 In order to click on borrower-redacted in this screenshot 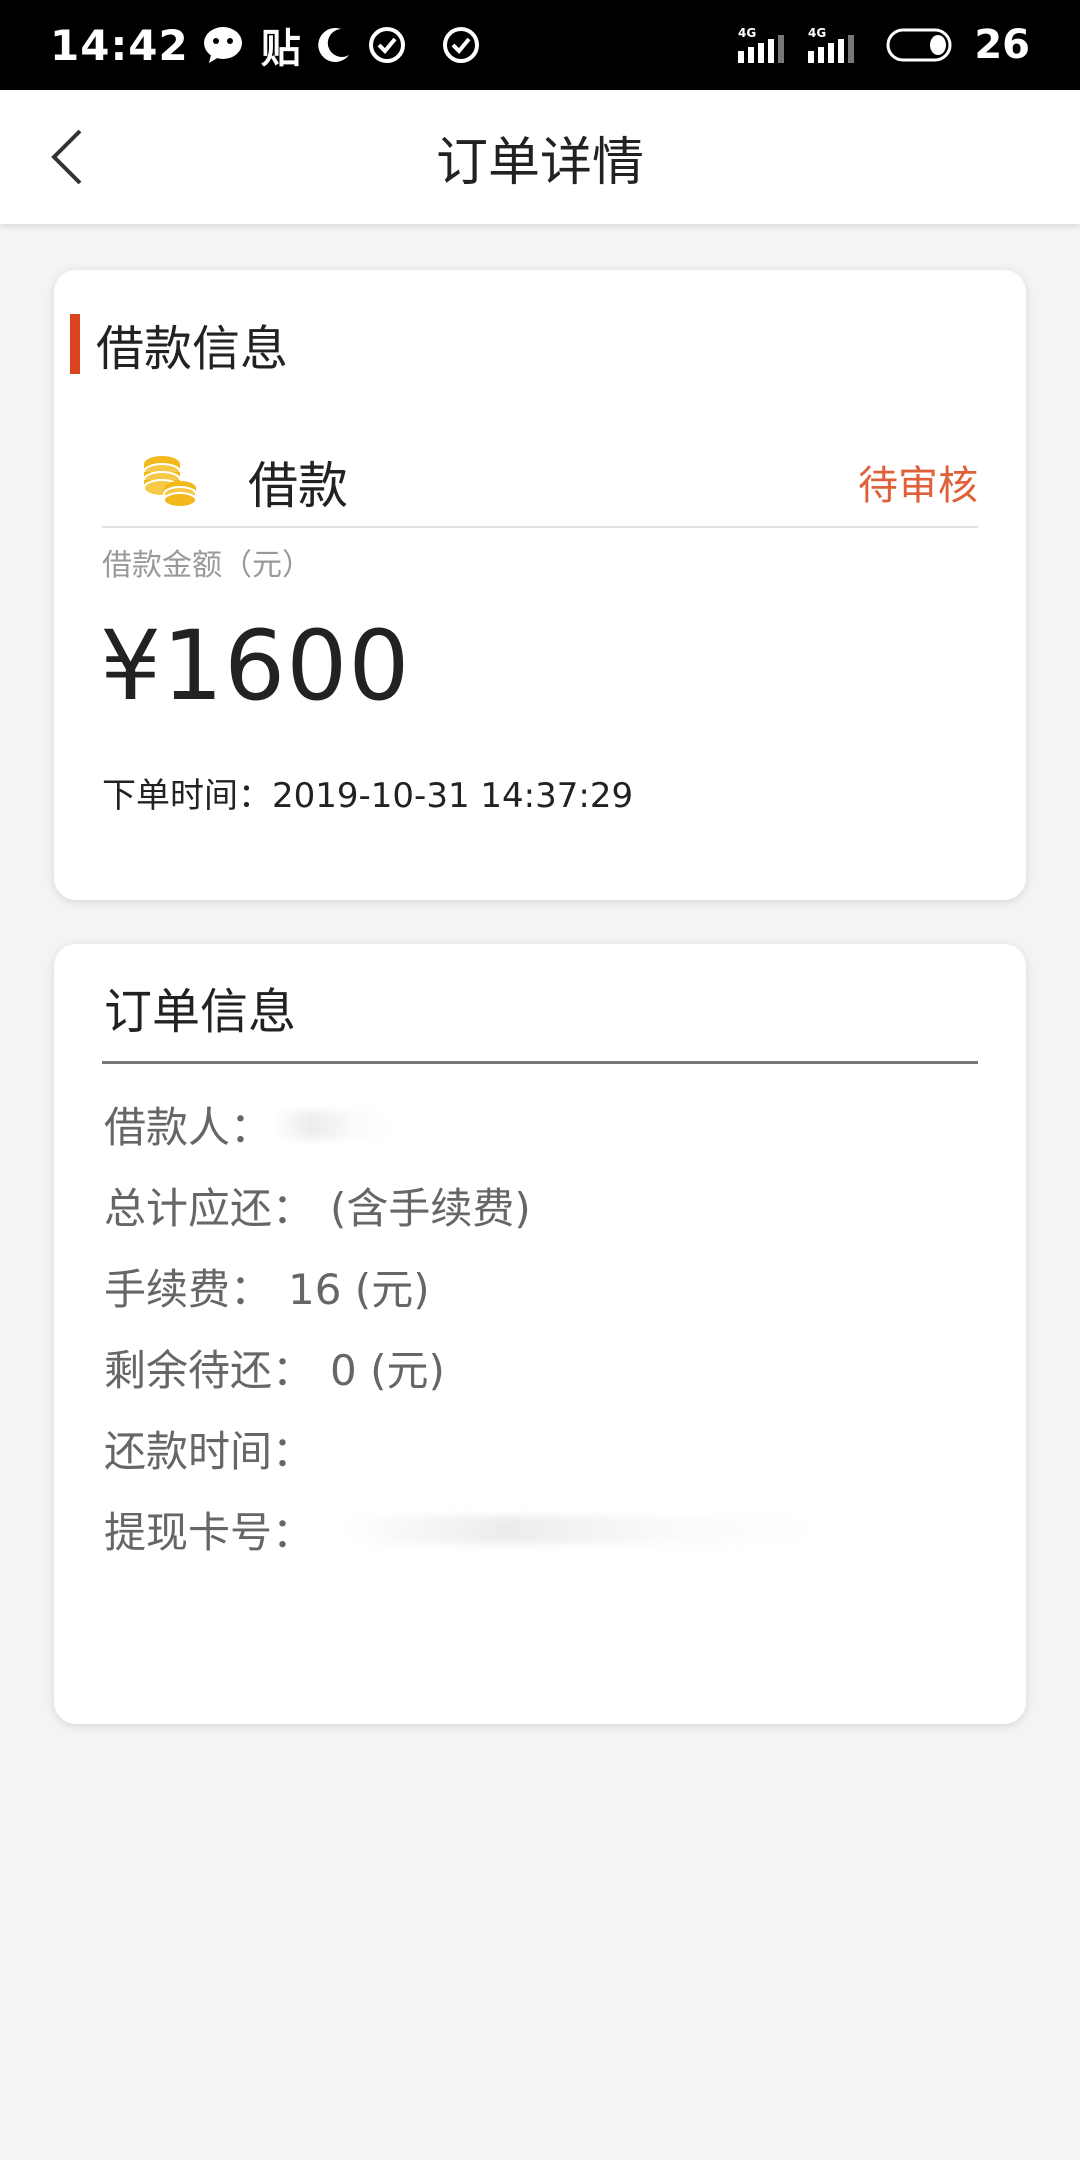, I will do `click(332, 1124)`.